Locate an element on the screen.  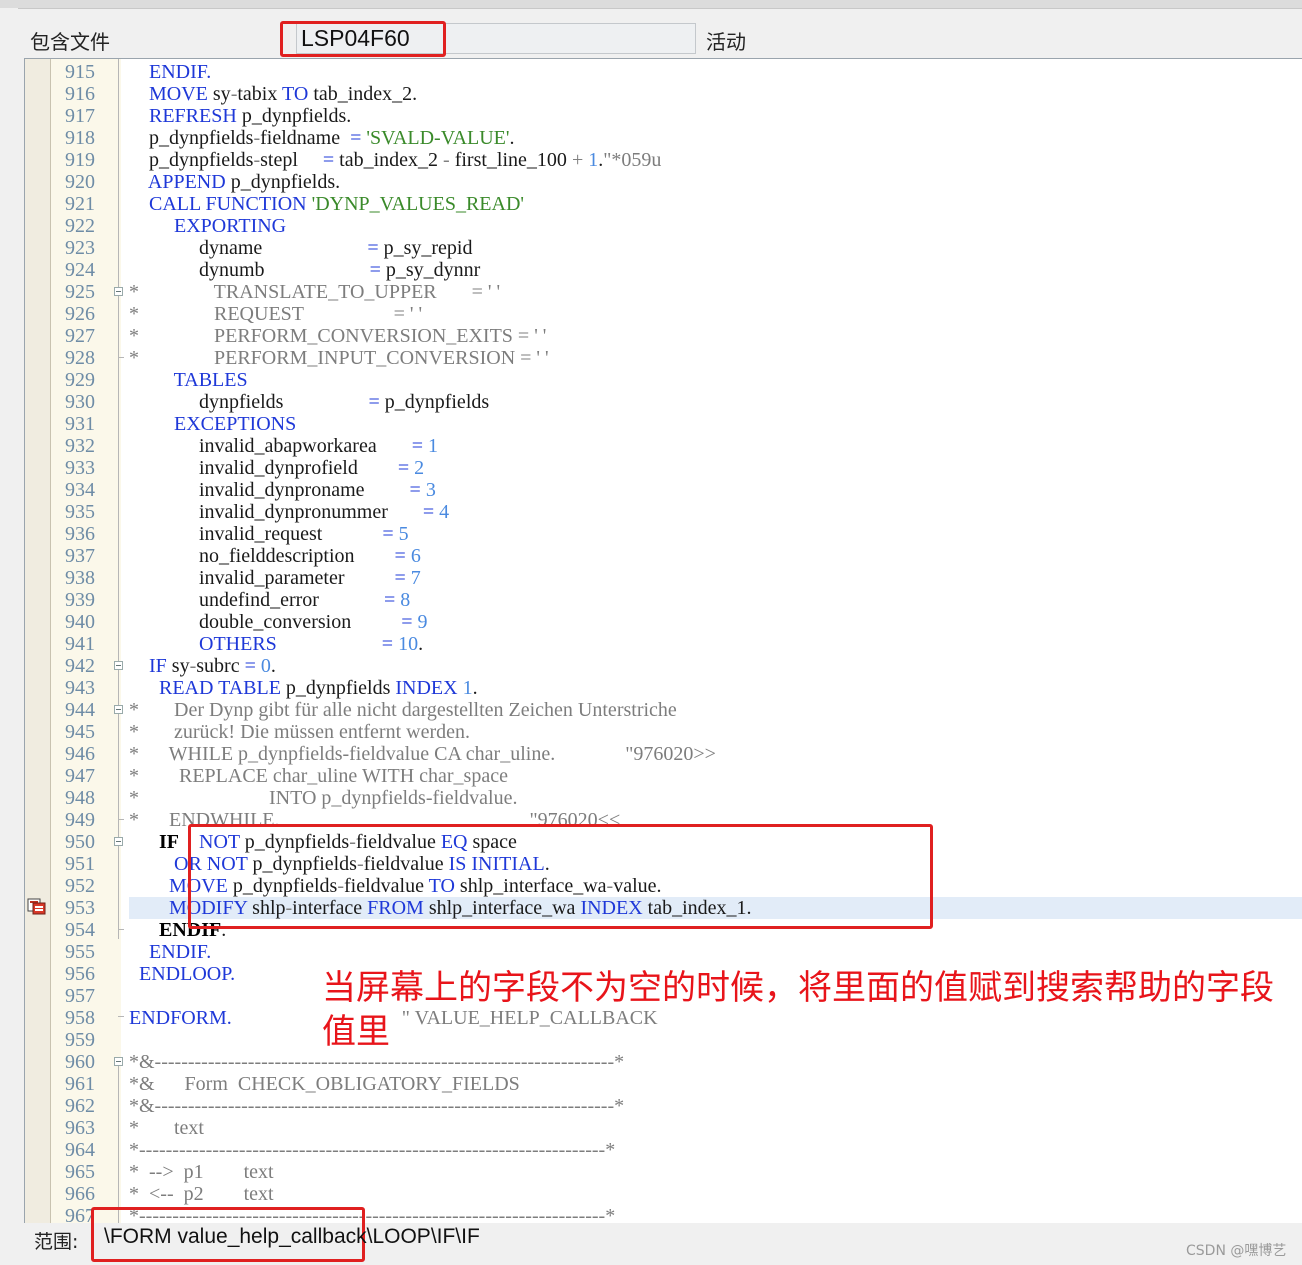
code-line: 943 READ TABLE p_dynpfields INDEX 1. is located at coordinates (663, 688).